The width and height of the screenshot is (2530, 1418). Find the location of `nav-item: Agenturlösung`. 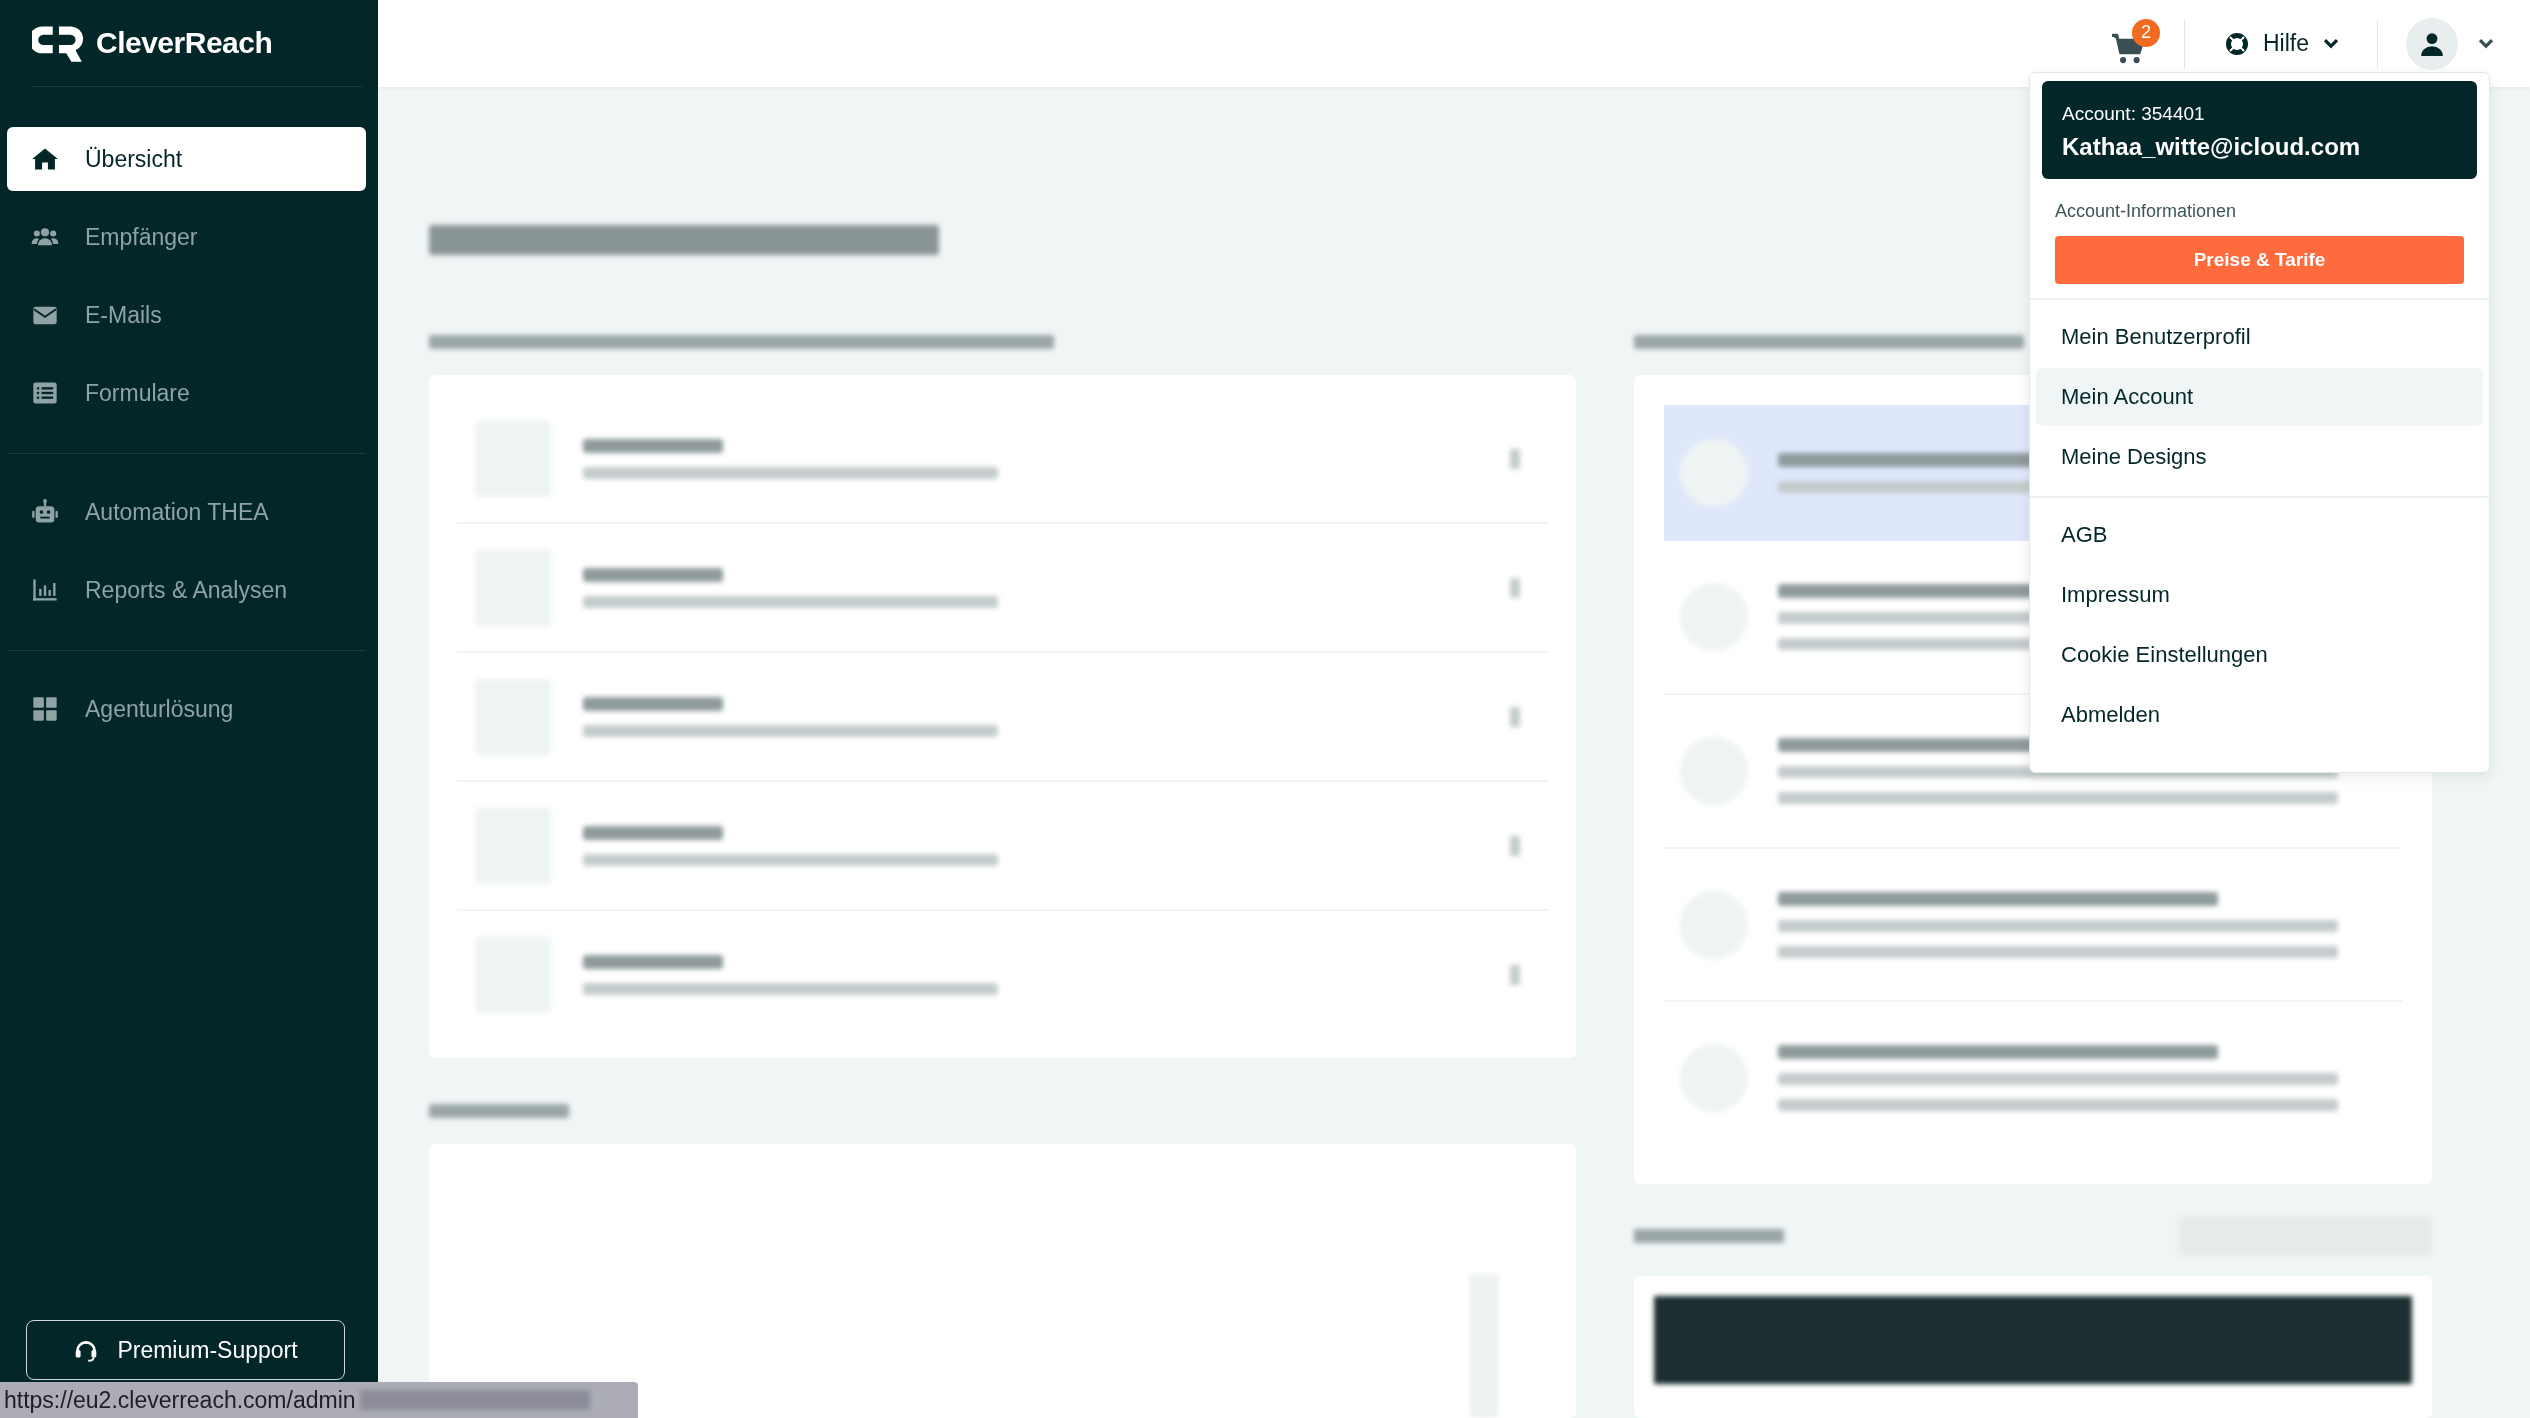

nav-item: Agenturlösung is located at coordinates (186, 709).